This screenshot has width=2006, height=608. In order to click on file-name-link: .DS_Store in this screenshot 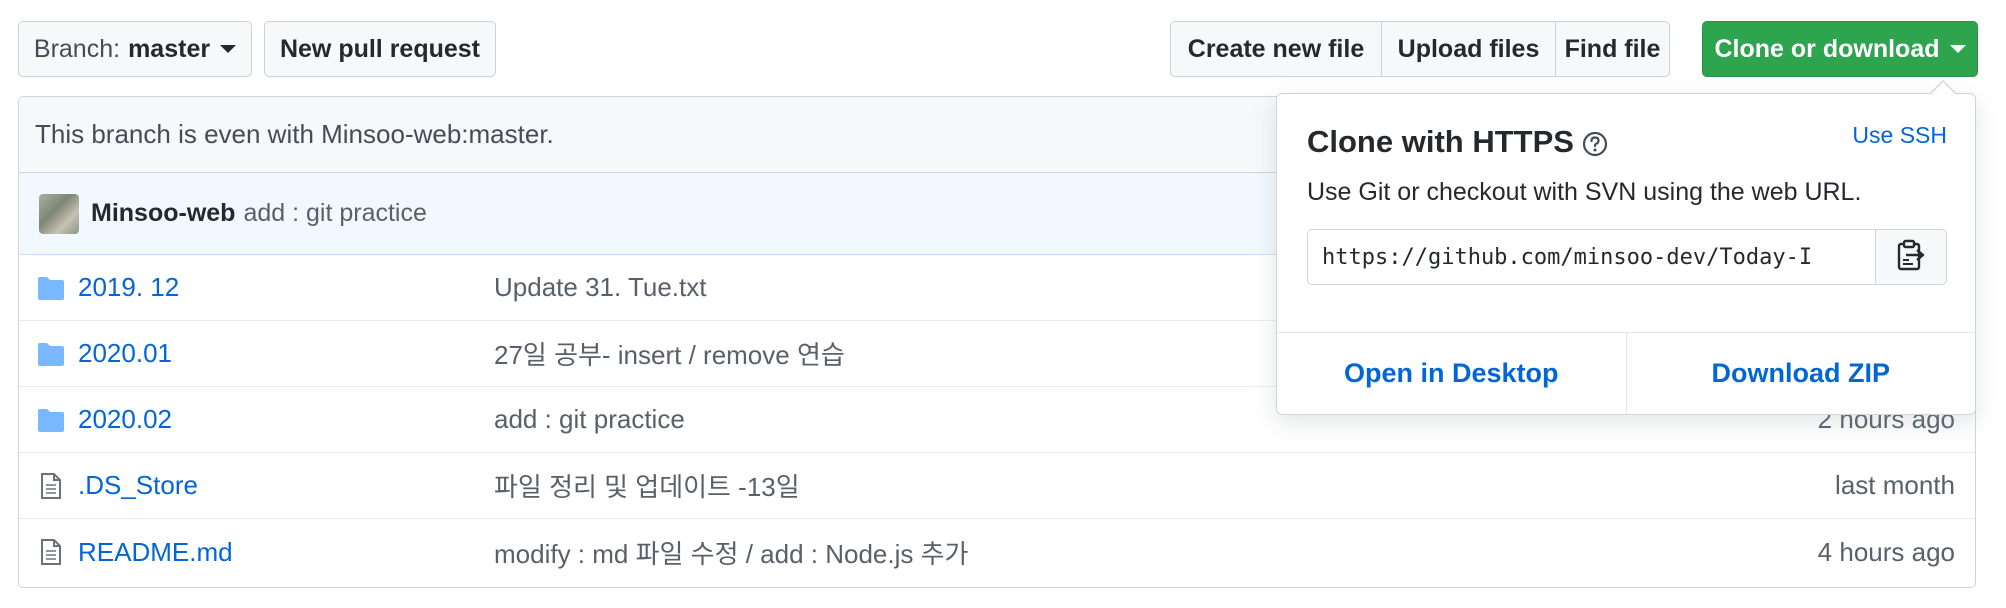, I will do `click(138, 485)`.